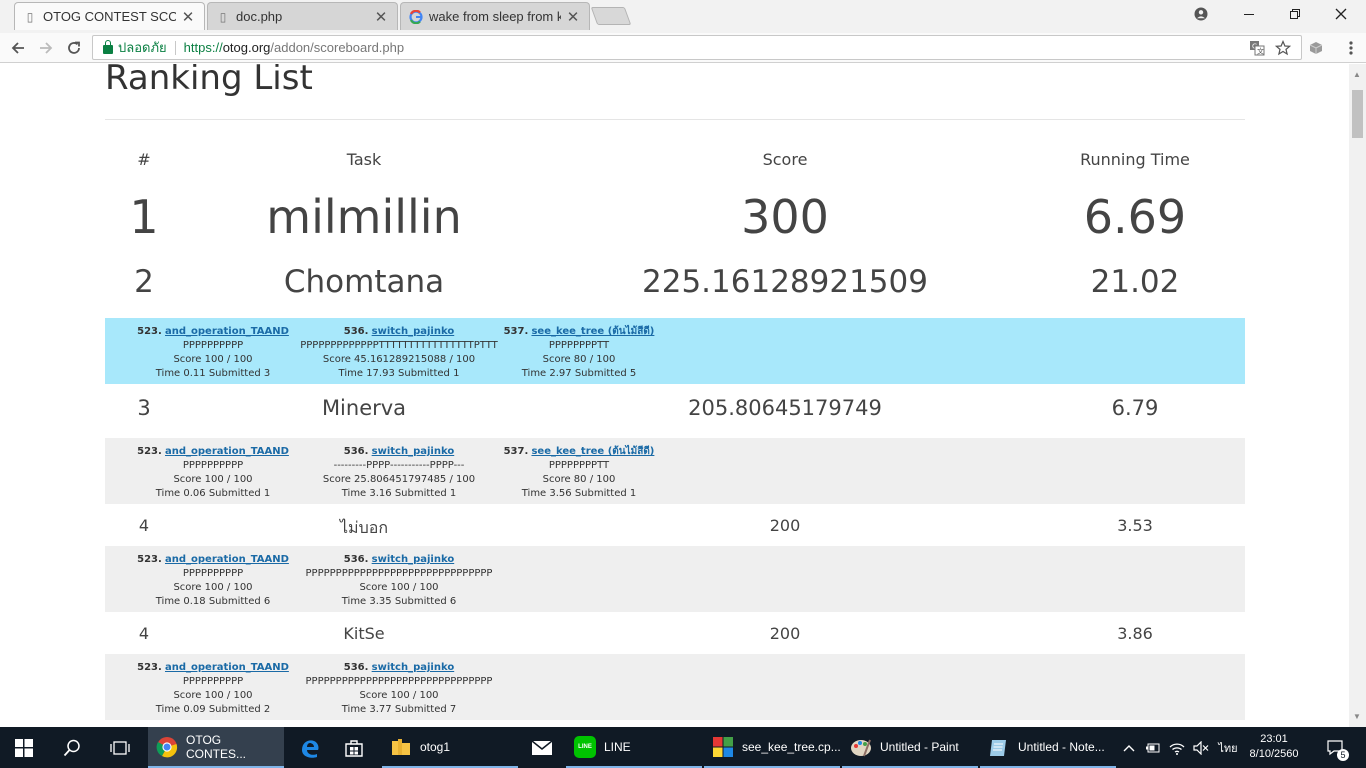 The image size is (1366, 768). Describe the element at coordinates (144, 282) in the screenshot. I see `rank-cell: 2` at that location.